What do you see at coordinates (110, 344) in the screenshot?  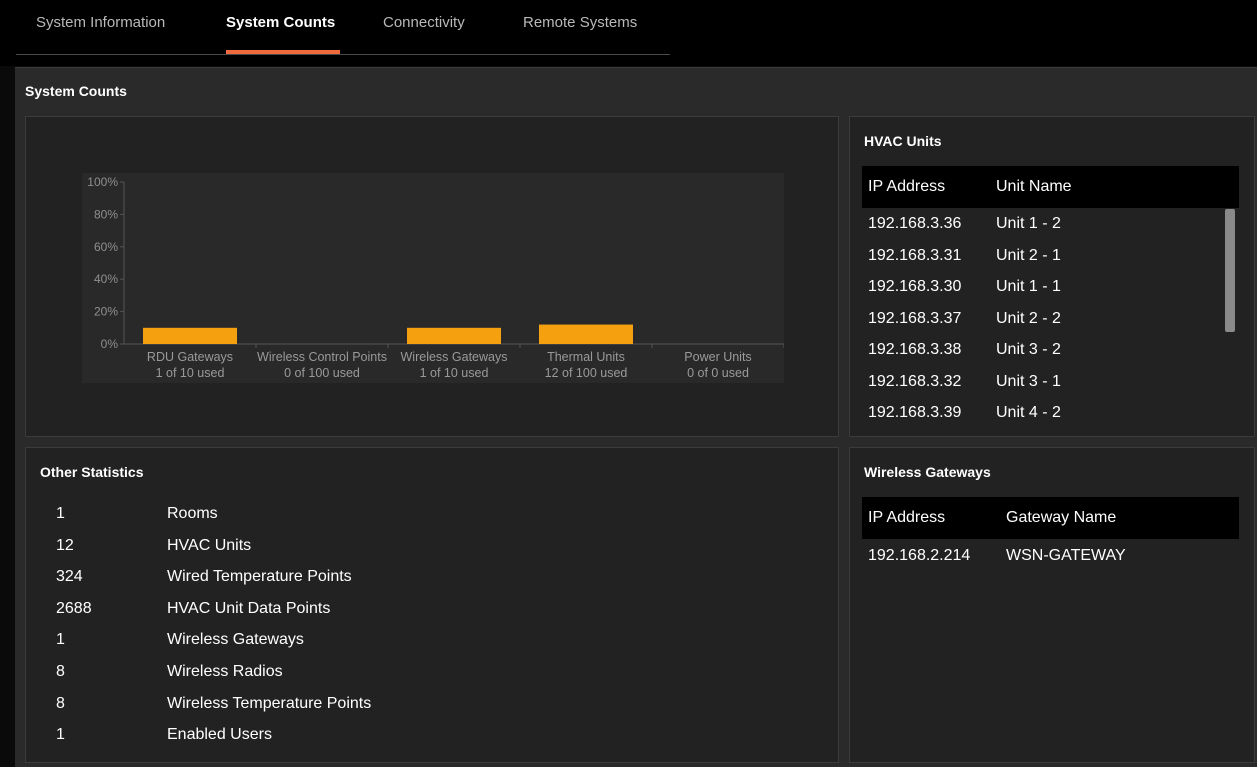 I see `y-tick-label: 0%` at bounding box center [110, 344].